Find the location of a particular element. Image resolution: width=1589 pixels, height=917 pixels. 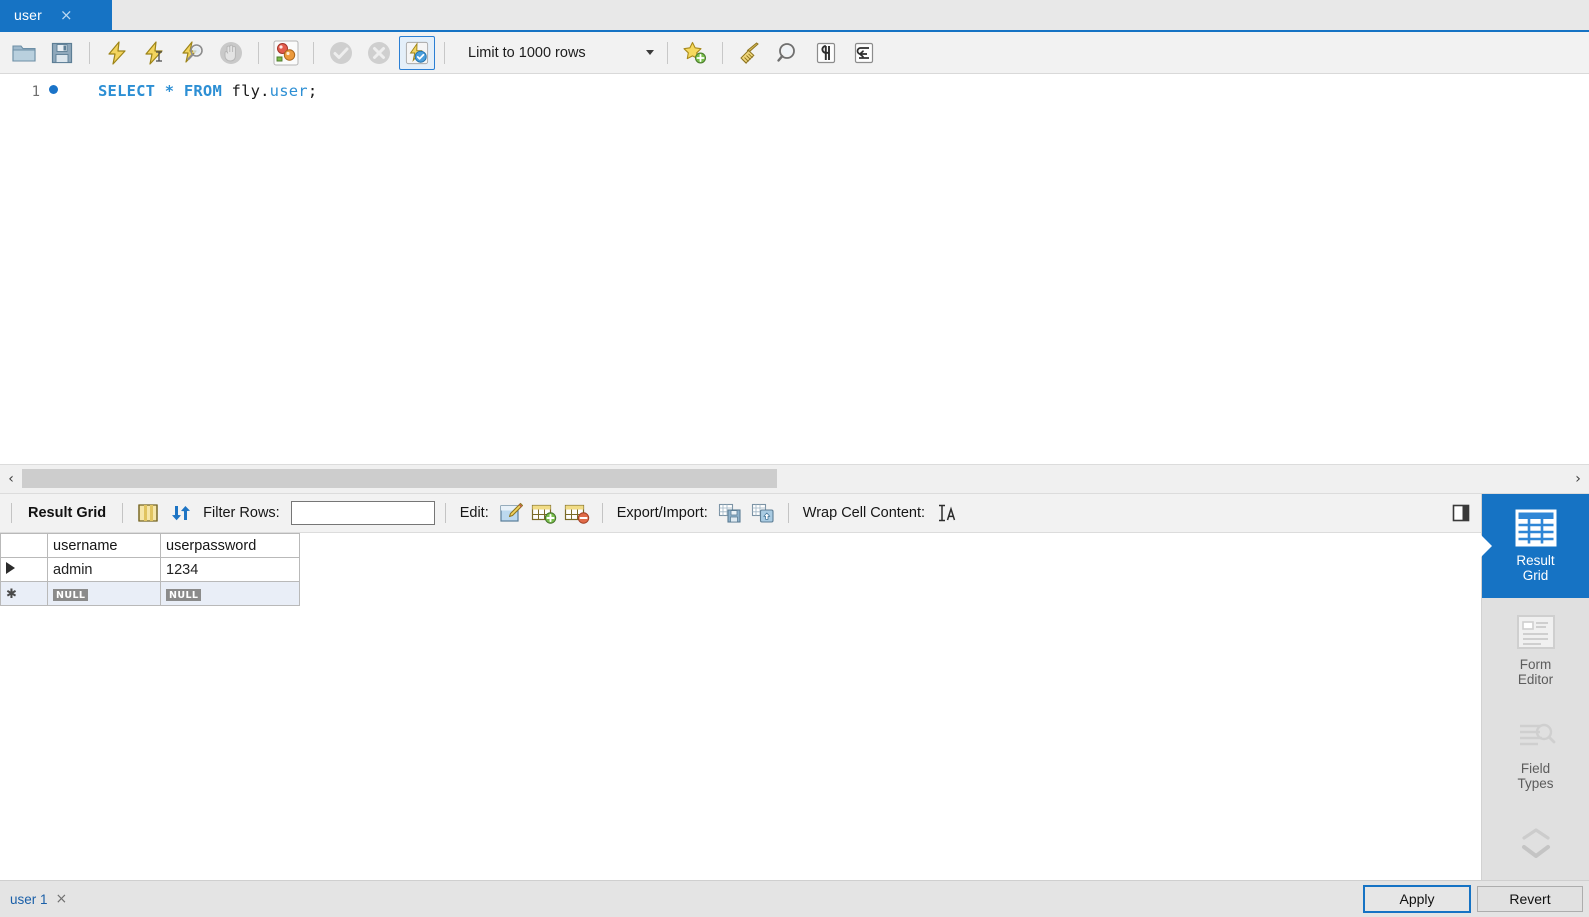

open-sql-file-button is located at coordinates (24, 53).